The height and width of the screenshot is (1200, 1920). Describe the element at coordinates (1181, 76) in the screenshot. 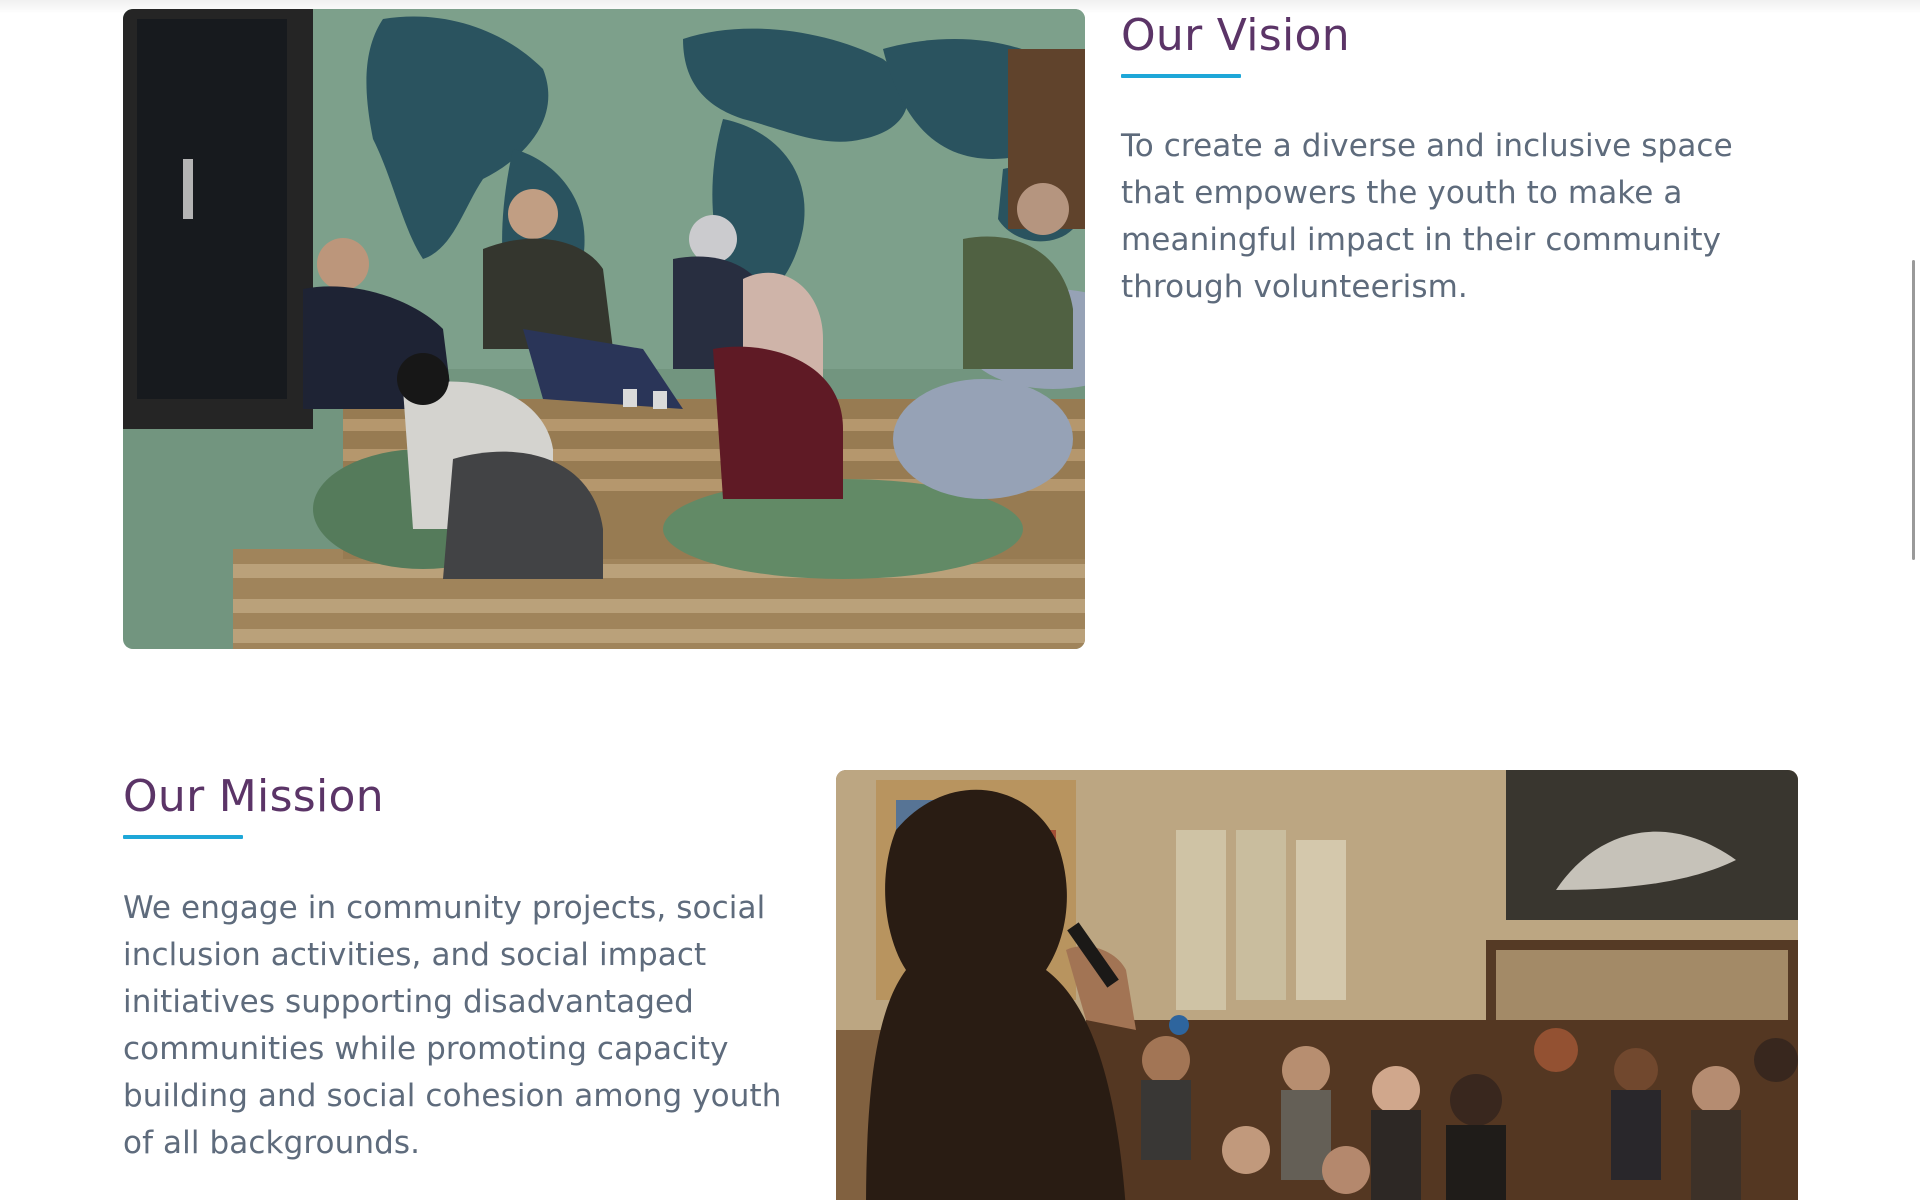

I see `vision-heading-underline` at that location.